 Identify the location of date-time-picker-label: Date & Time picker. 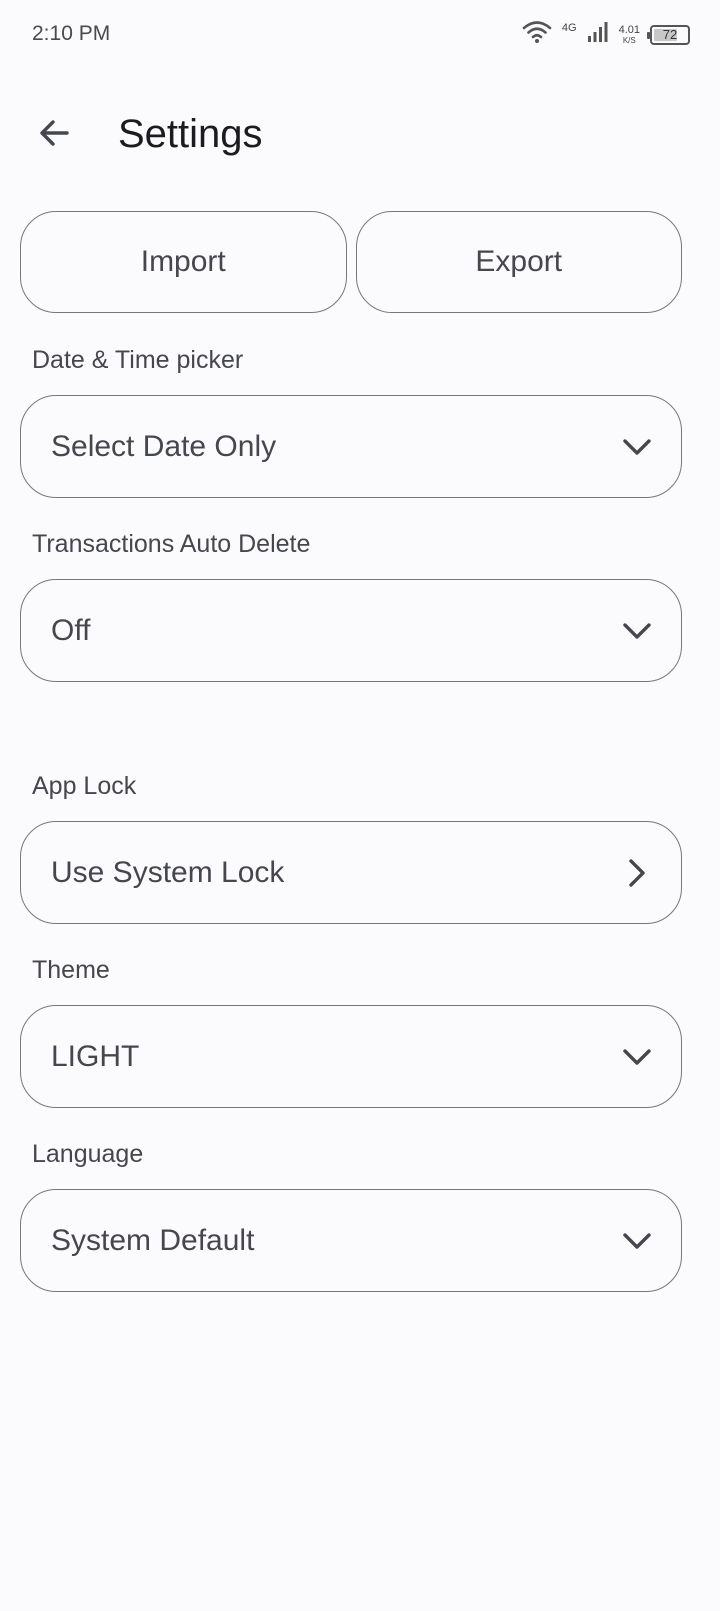
(138, 360).